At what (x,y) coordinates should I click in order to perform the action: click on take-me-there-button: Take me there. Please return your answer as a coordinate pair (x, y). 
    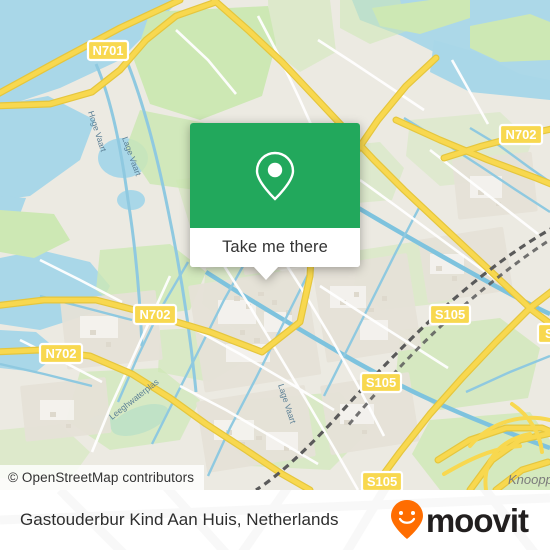
    Looking at the image, I should click on (275, 247).